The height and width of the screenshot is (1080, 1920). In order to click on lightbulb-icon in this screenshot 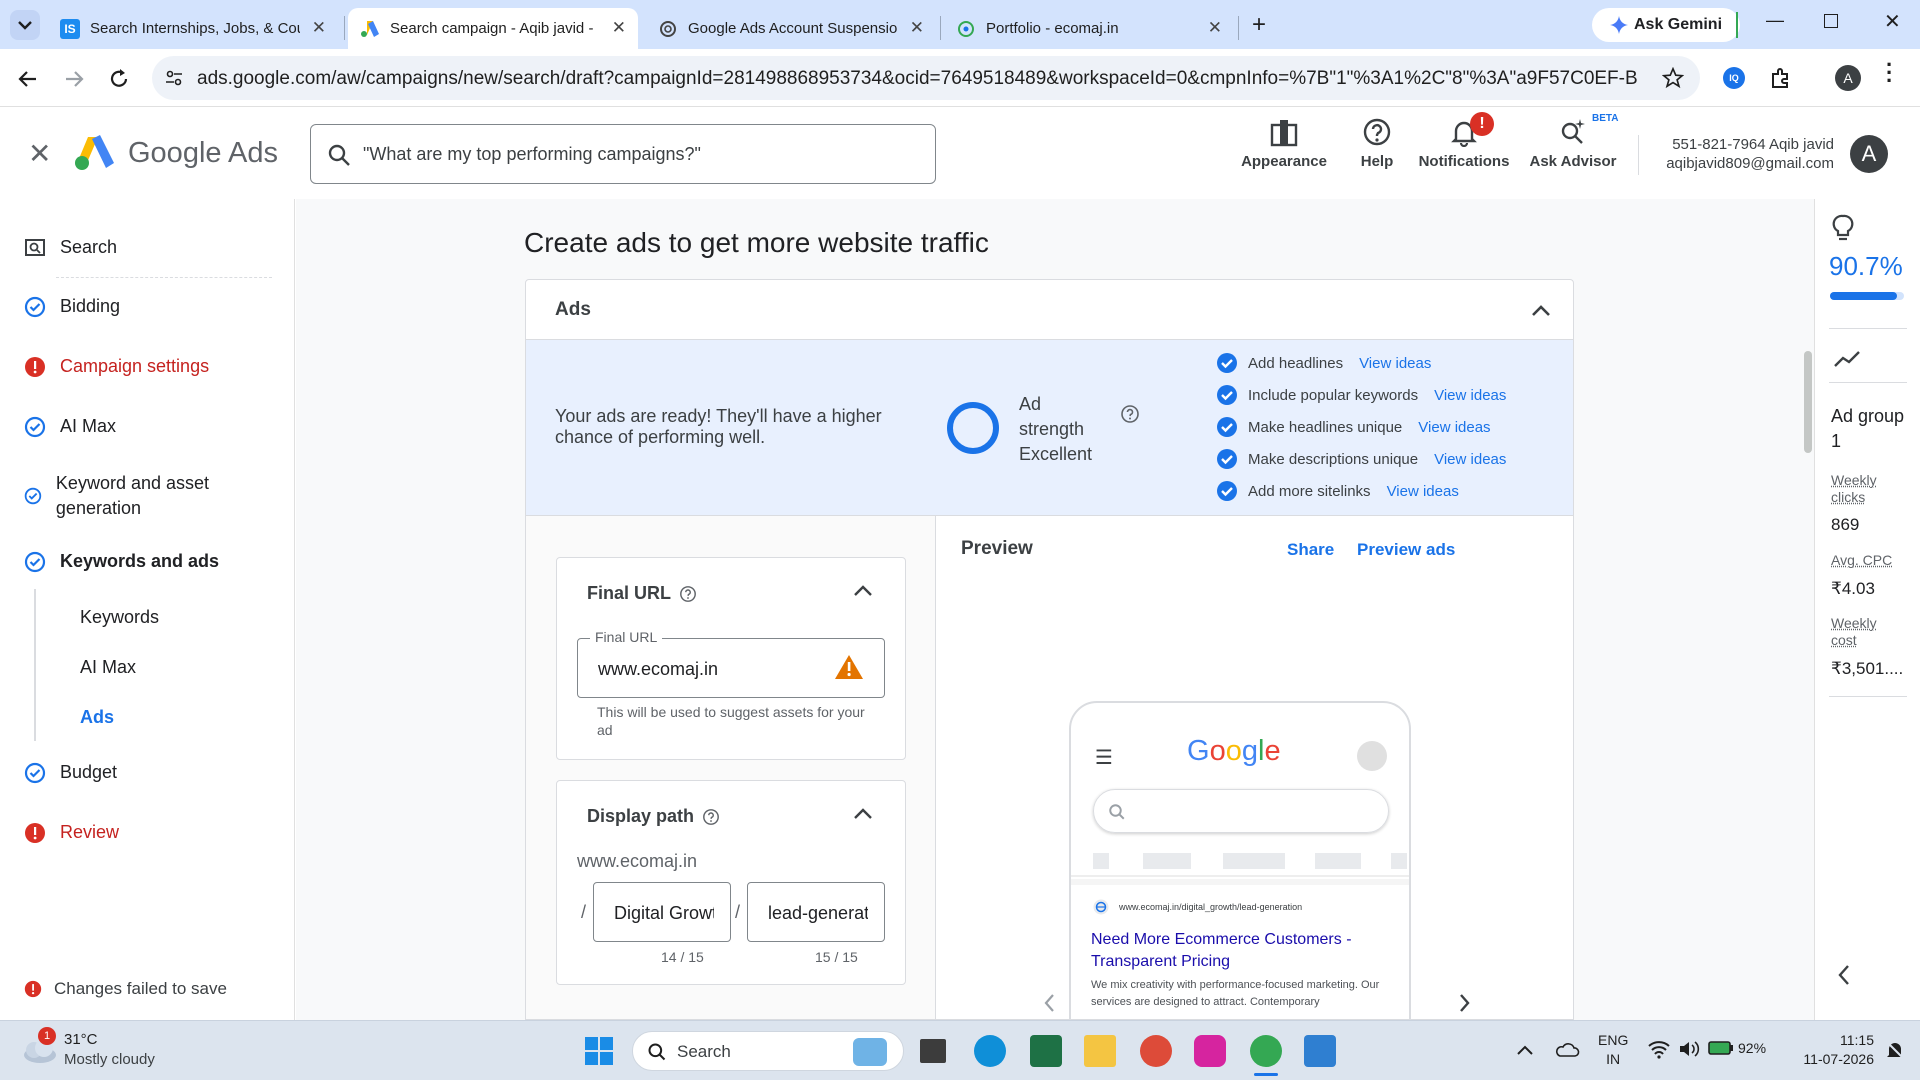, I will do `click(1843, 229)`.